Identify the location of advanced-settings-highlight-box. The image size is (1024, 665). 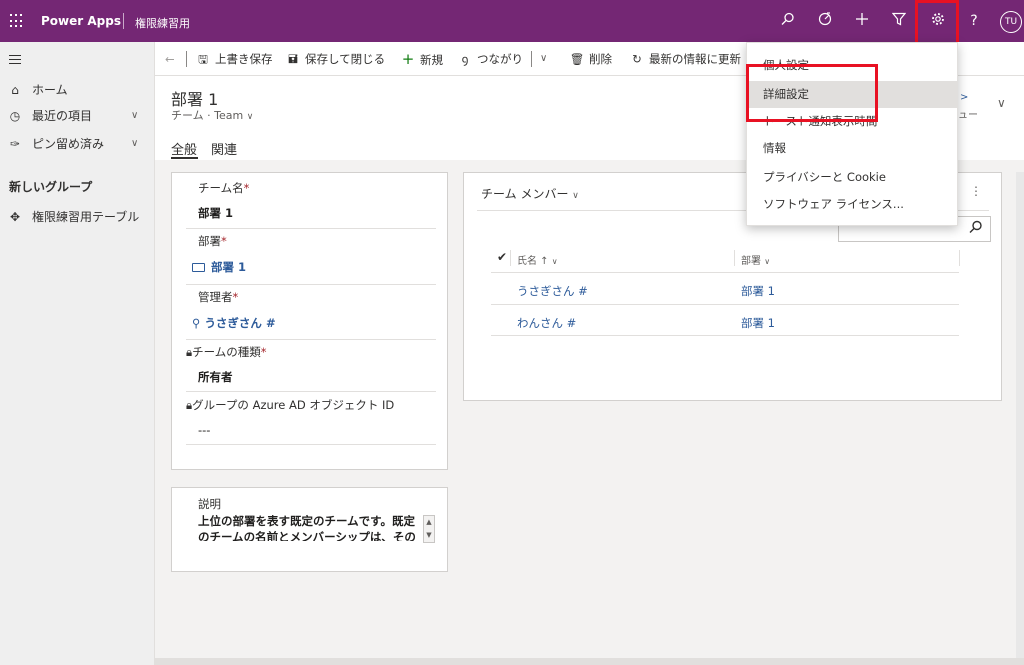
(812, 93).